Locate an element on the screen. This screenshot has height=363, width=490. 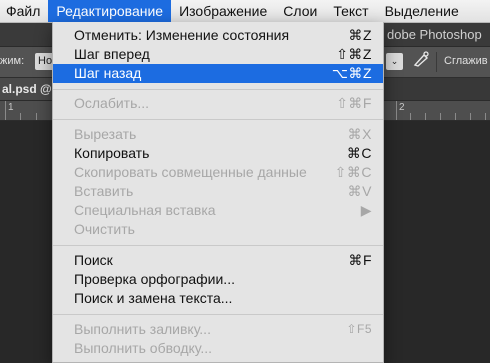
ruler-number: 1 is located at coordinates (11, 107).